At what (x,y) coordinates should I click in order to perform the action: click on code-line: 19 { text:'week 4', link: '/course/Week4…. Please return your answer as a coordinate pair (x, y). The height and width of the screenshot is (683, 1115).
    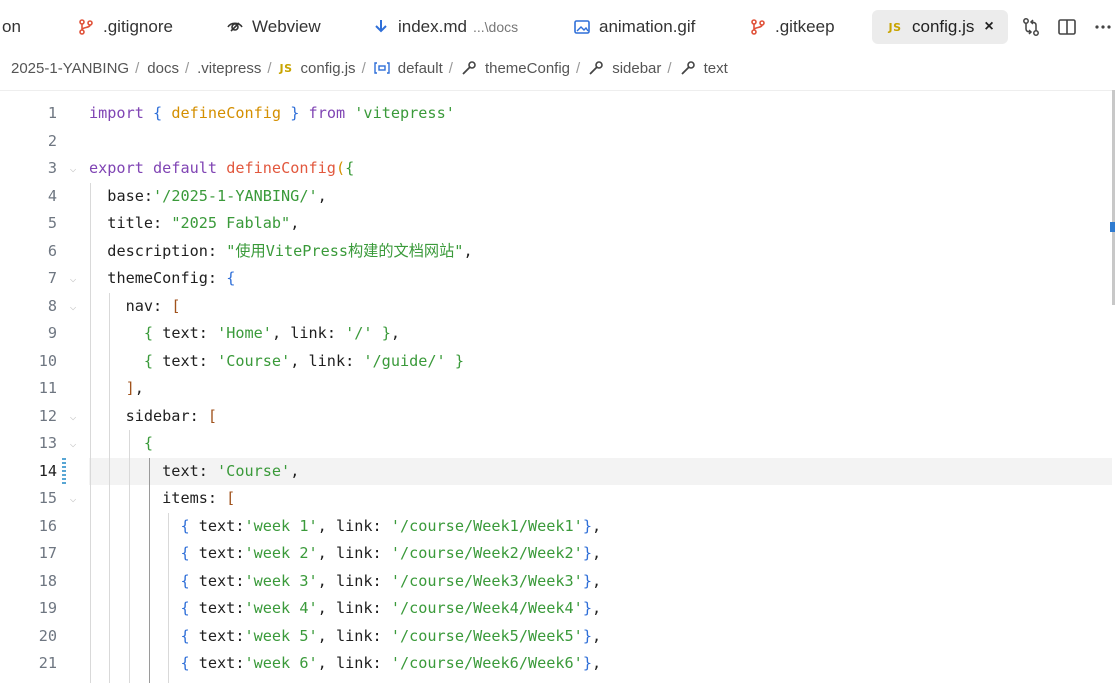
    Looking at the image, I should click on (556, 609).